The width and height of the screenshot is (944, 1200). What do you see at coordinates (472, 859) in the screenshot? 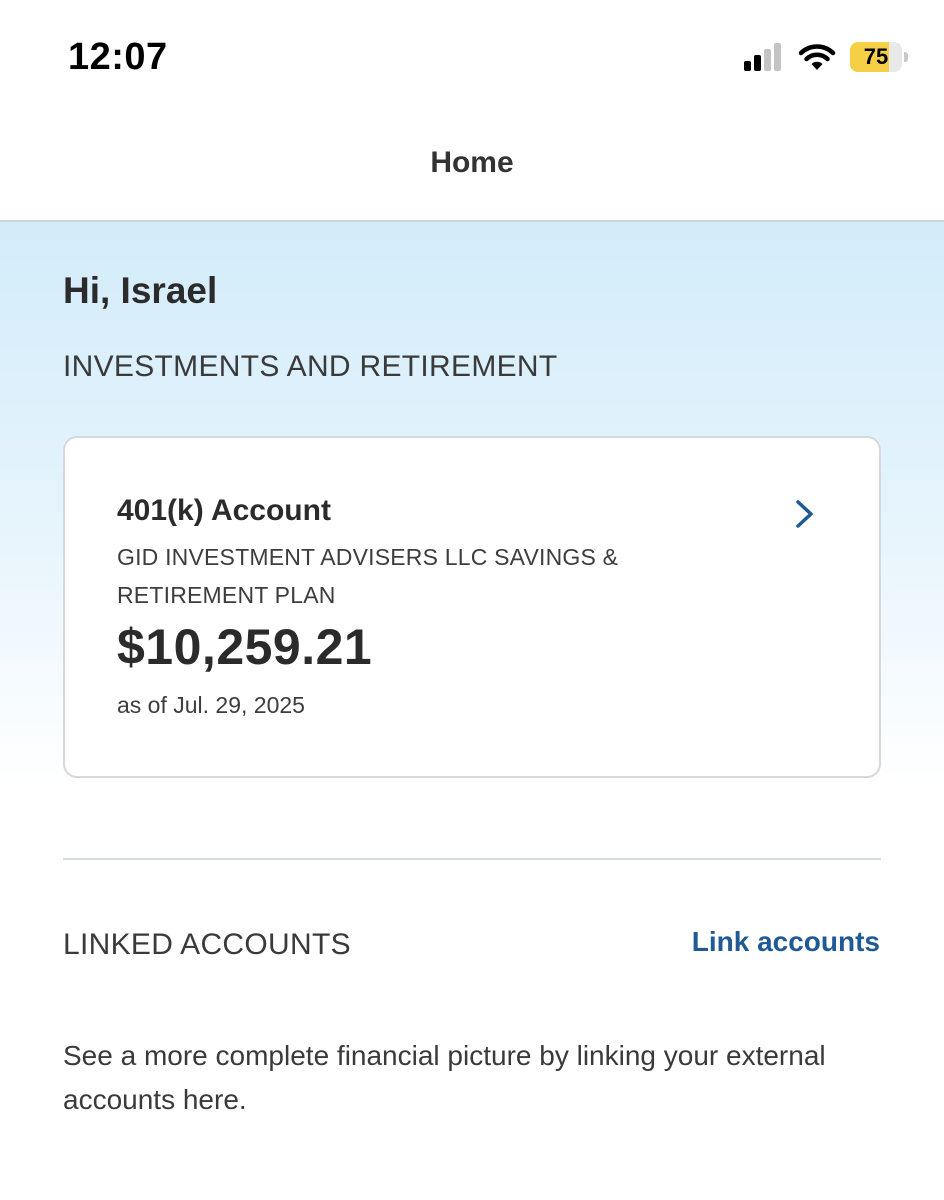
I see `section-divider` at bounding box center [472, 859].